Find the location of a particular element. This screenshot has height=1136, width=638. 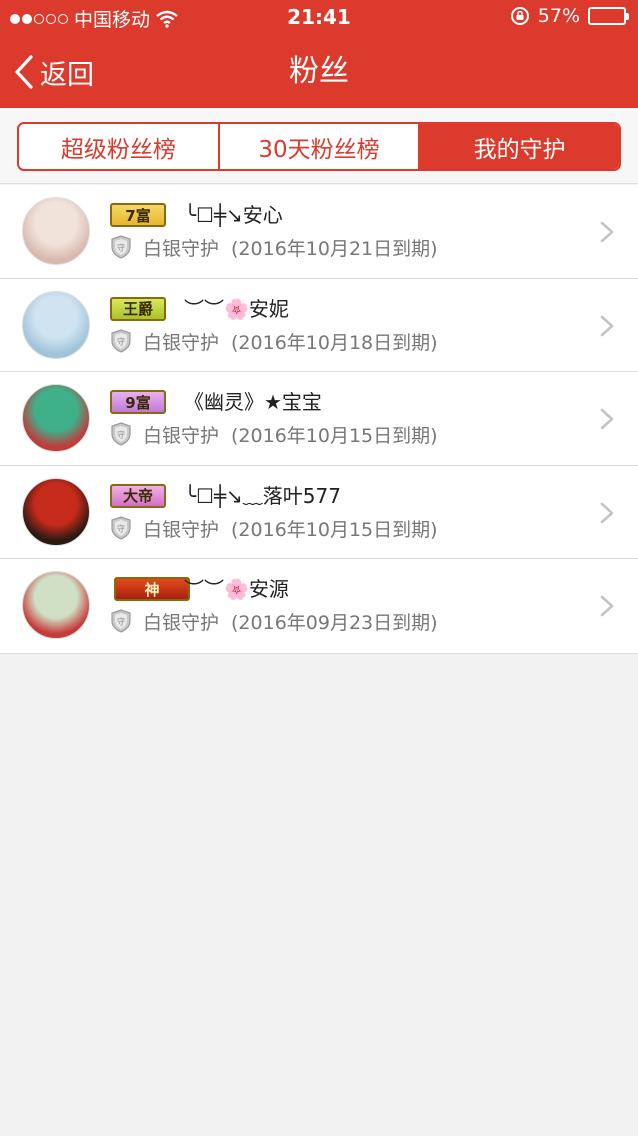

nav-bar: 返回 粉丝 is located at coordinates (319, 72).